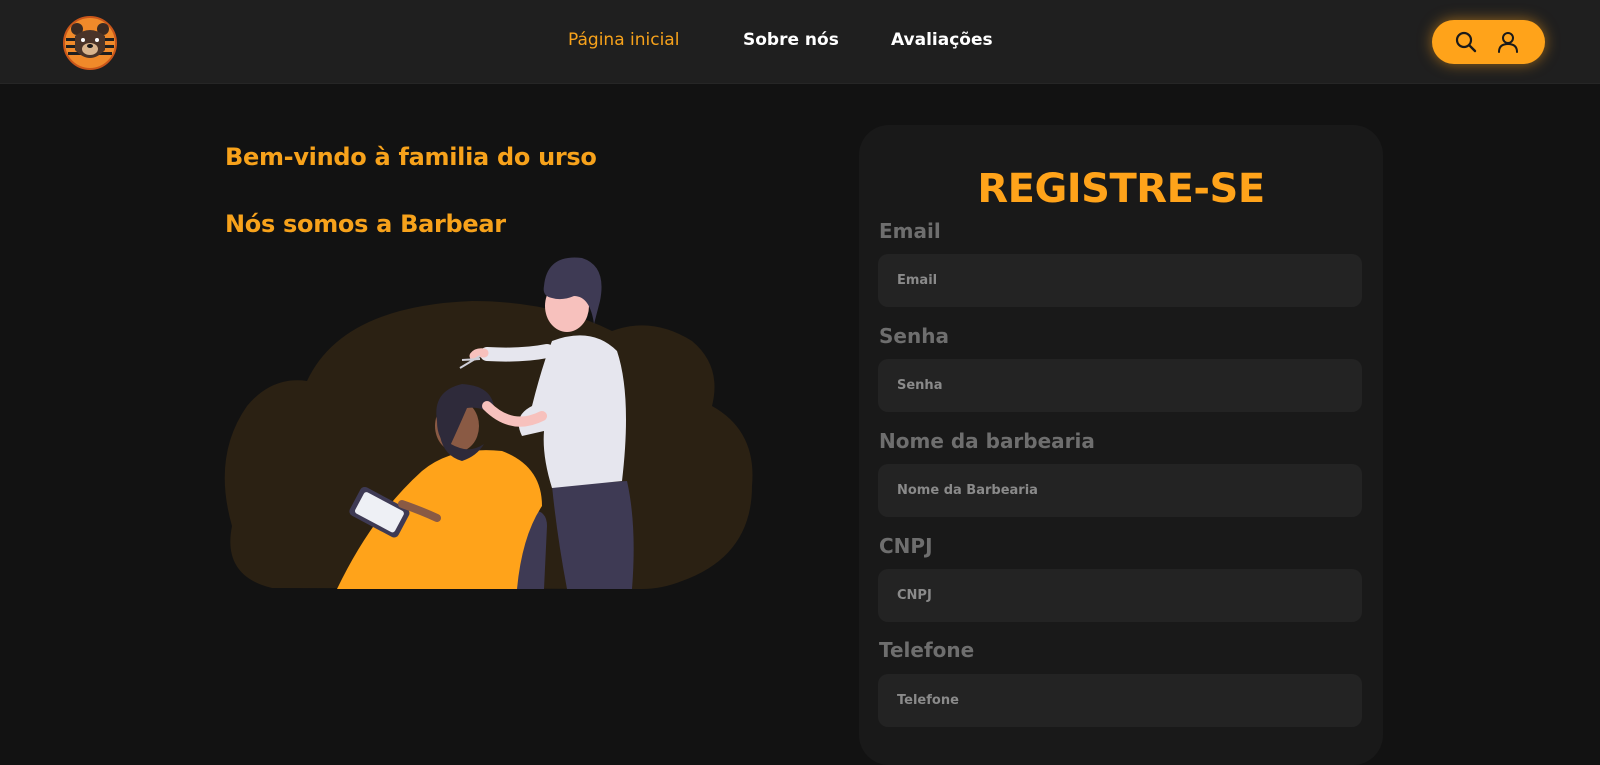 The height and width of the screenshot is (765, 1600). I want to click on header-actions, so click(1488, 42).